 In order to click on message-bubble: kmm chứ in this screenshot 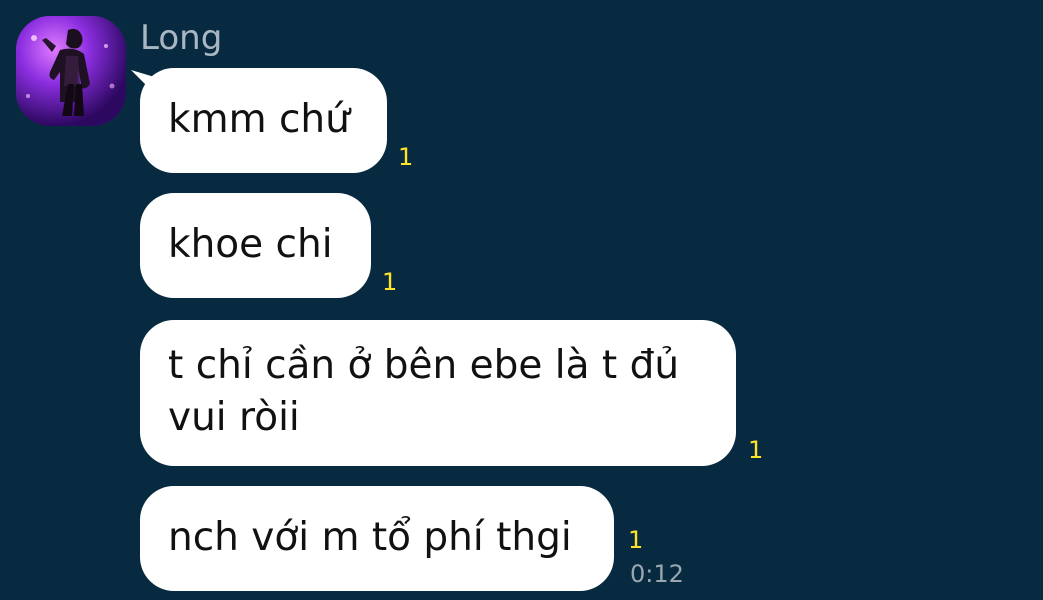, I will do `click(263, 120)`.